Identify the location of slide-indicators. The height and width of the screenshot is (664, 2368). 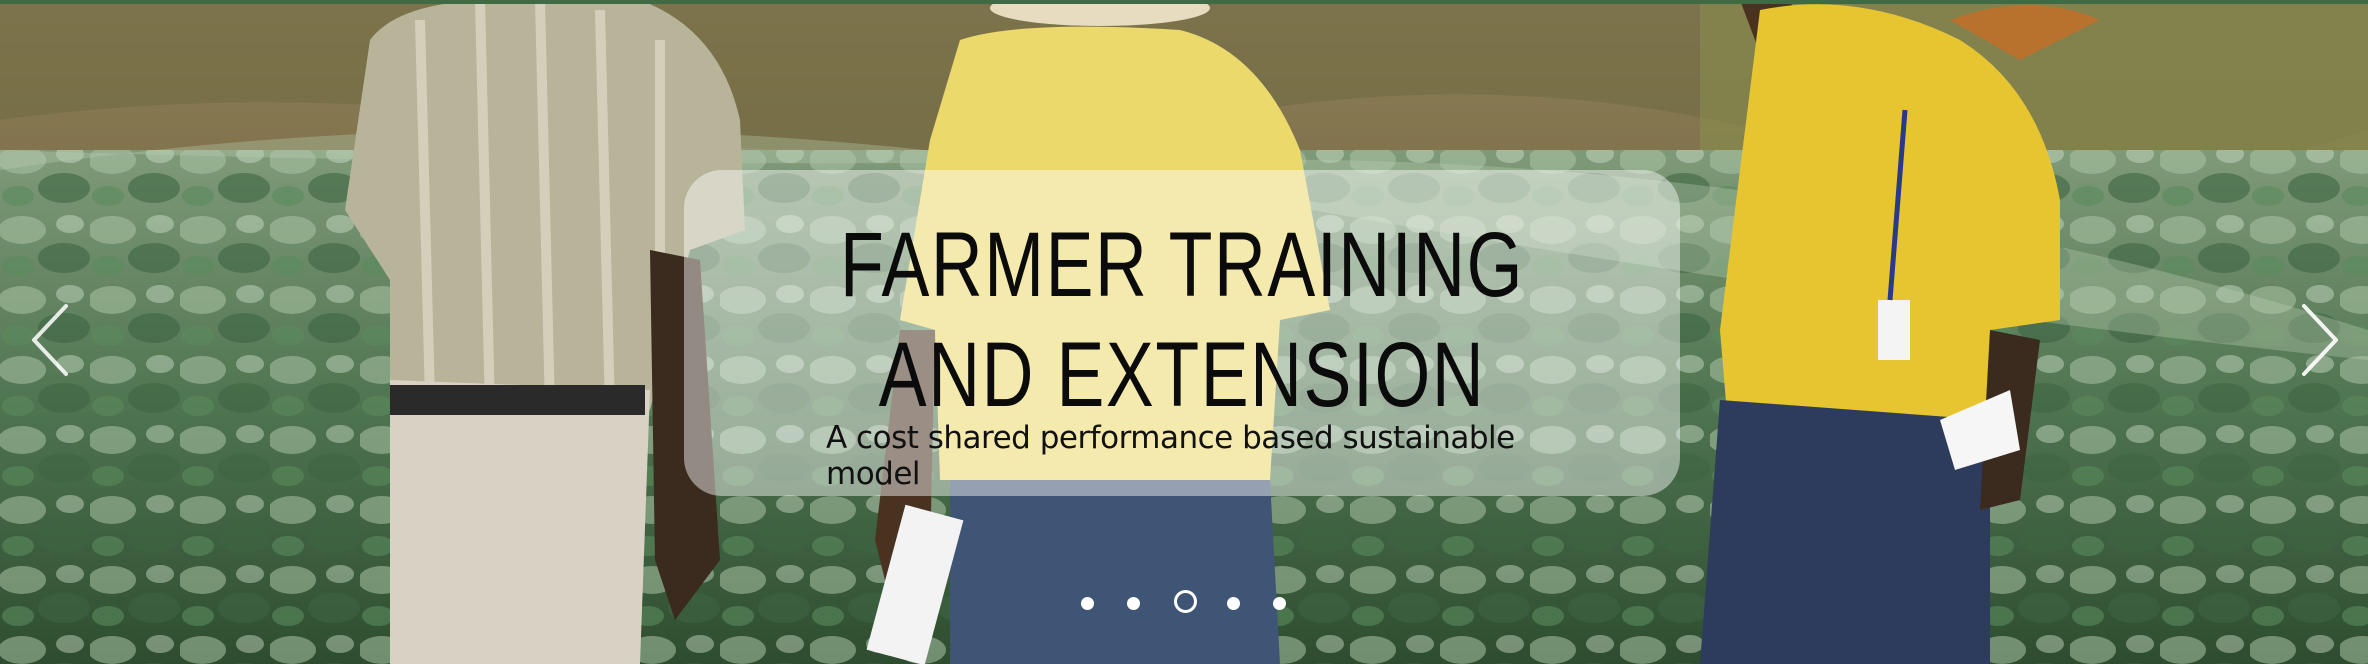
(1184, 605).